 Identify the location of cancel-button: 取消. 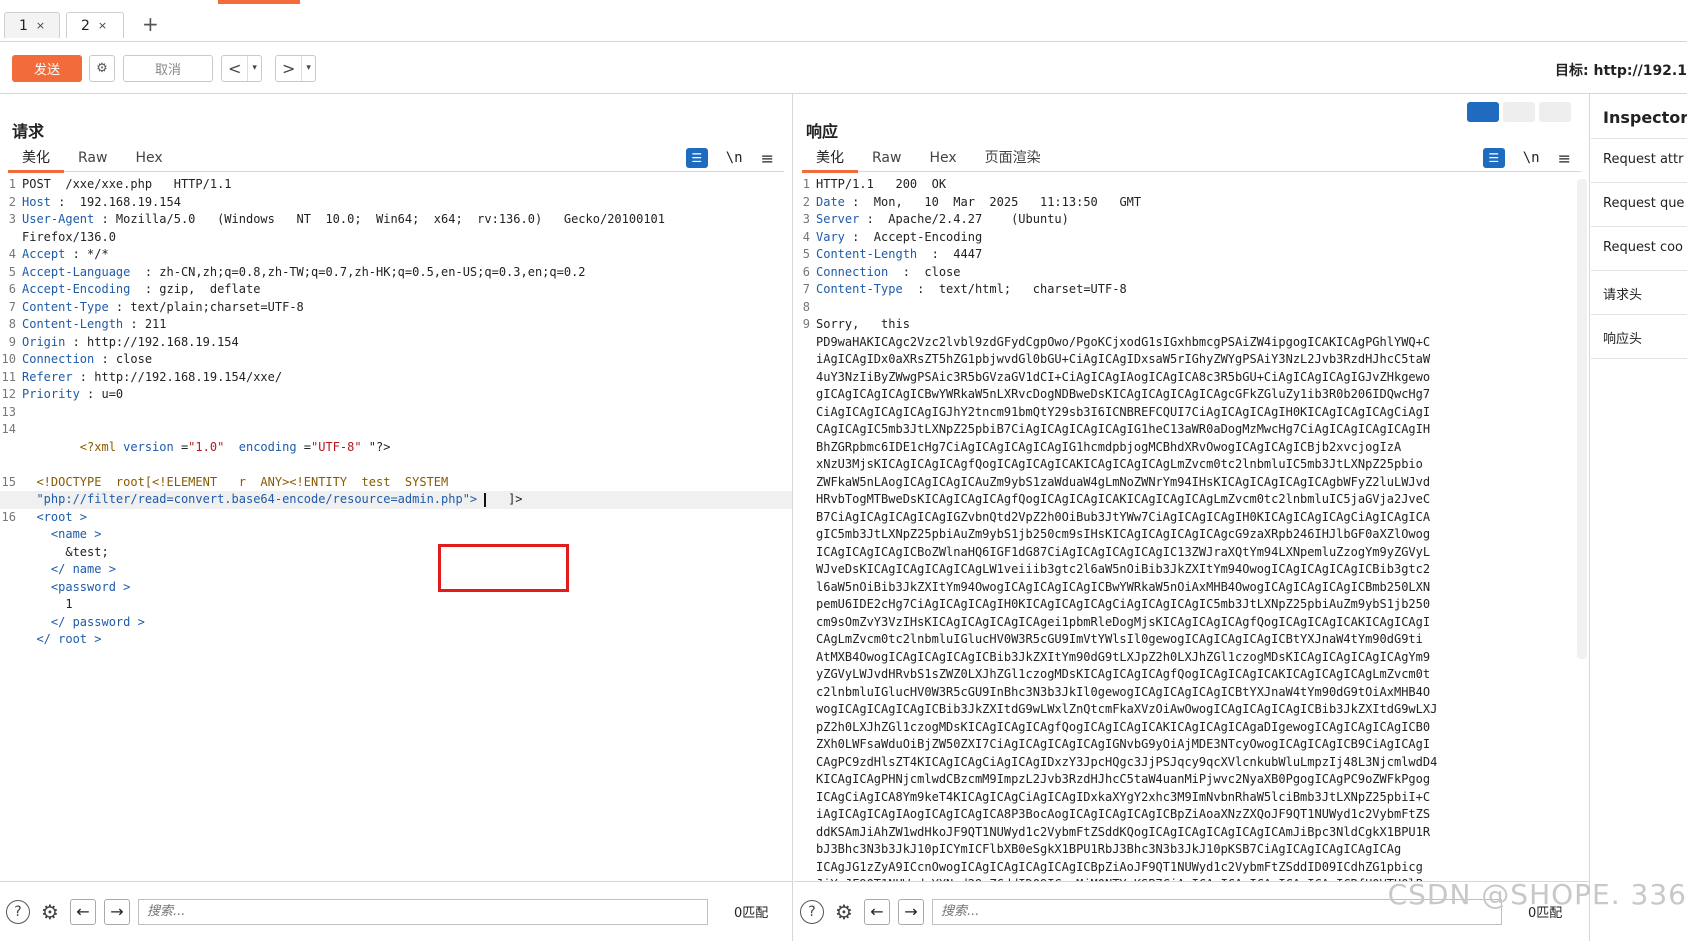
(168, 68).